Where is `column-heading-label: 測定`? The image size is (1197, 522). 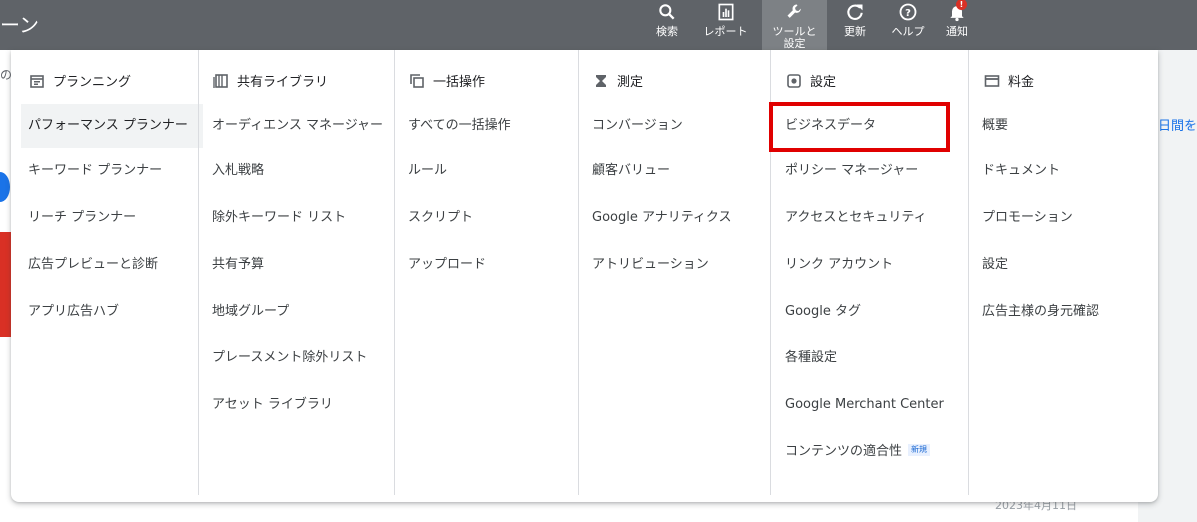 column-heading-label: 測定 is located at coordinates (630, 82).